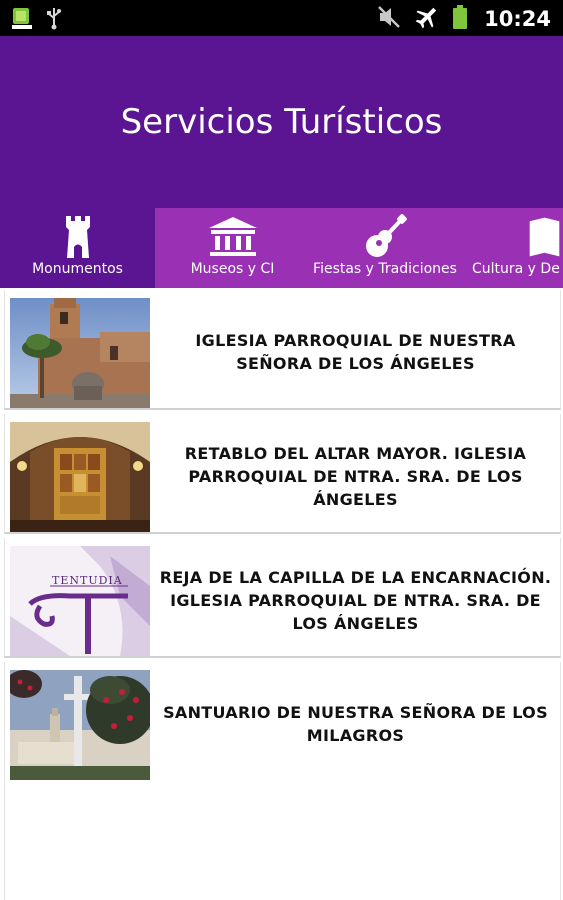 This screenshot has width=563, height=900. What do you see at coordinates (80, 601) in the screenshot?
I see `tentudia-logo-thumbnail: TENTUDIA` at bounding box center [80, 601].